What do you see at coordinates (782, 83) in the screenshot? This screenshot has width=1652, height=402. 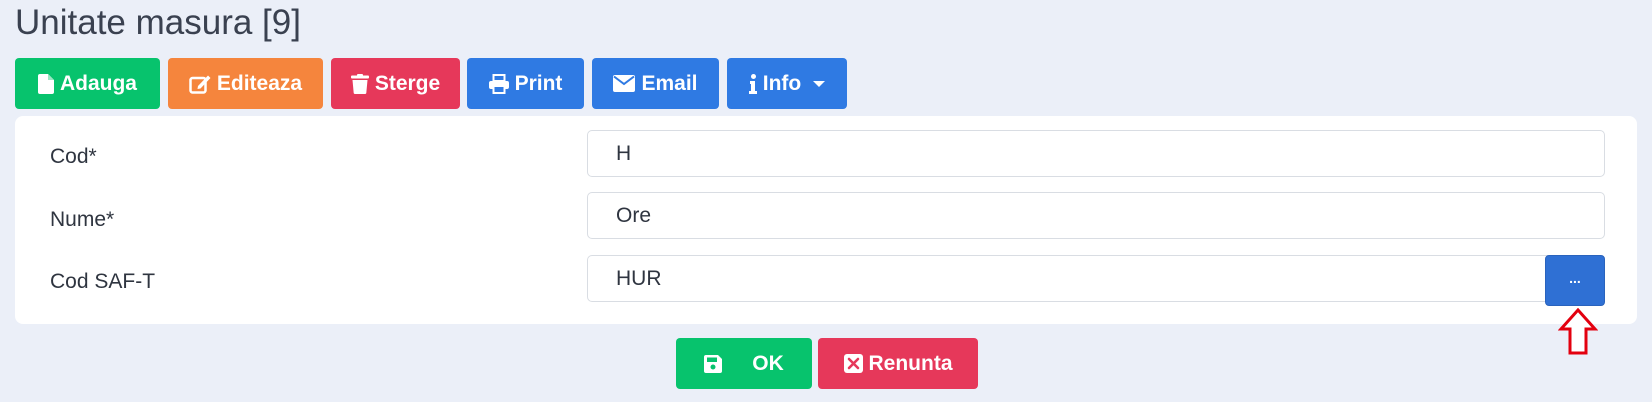 I see `info-button-label: Info` at bounding box center [782, 83].